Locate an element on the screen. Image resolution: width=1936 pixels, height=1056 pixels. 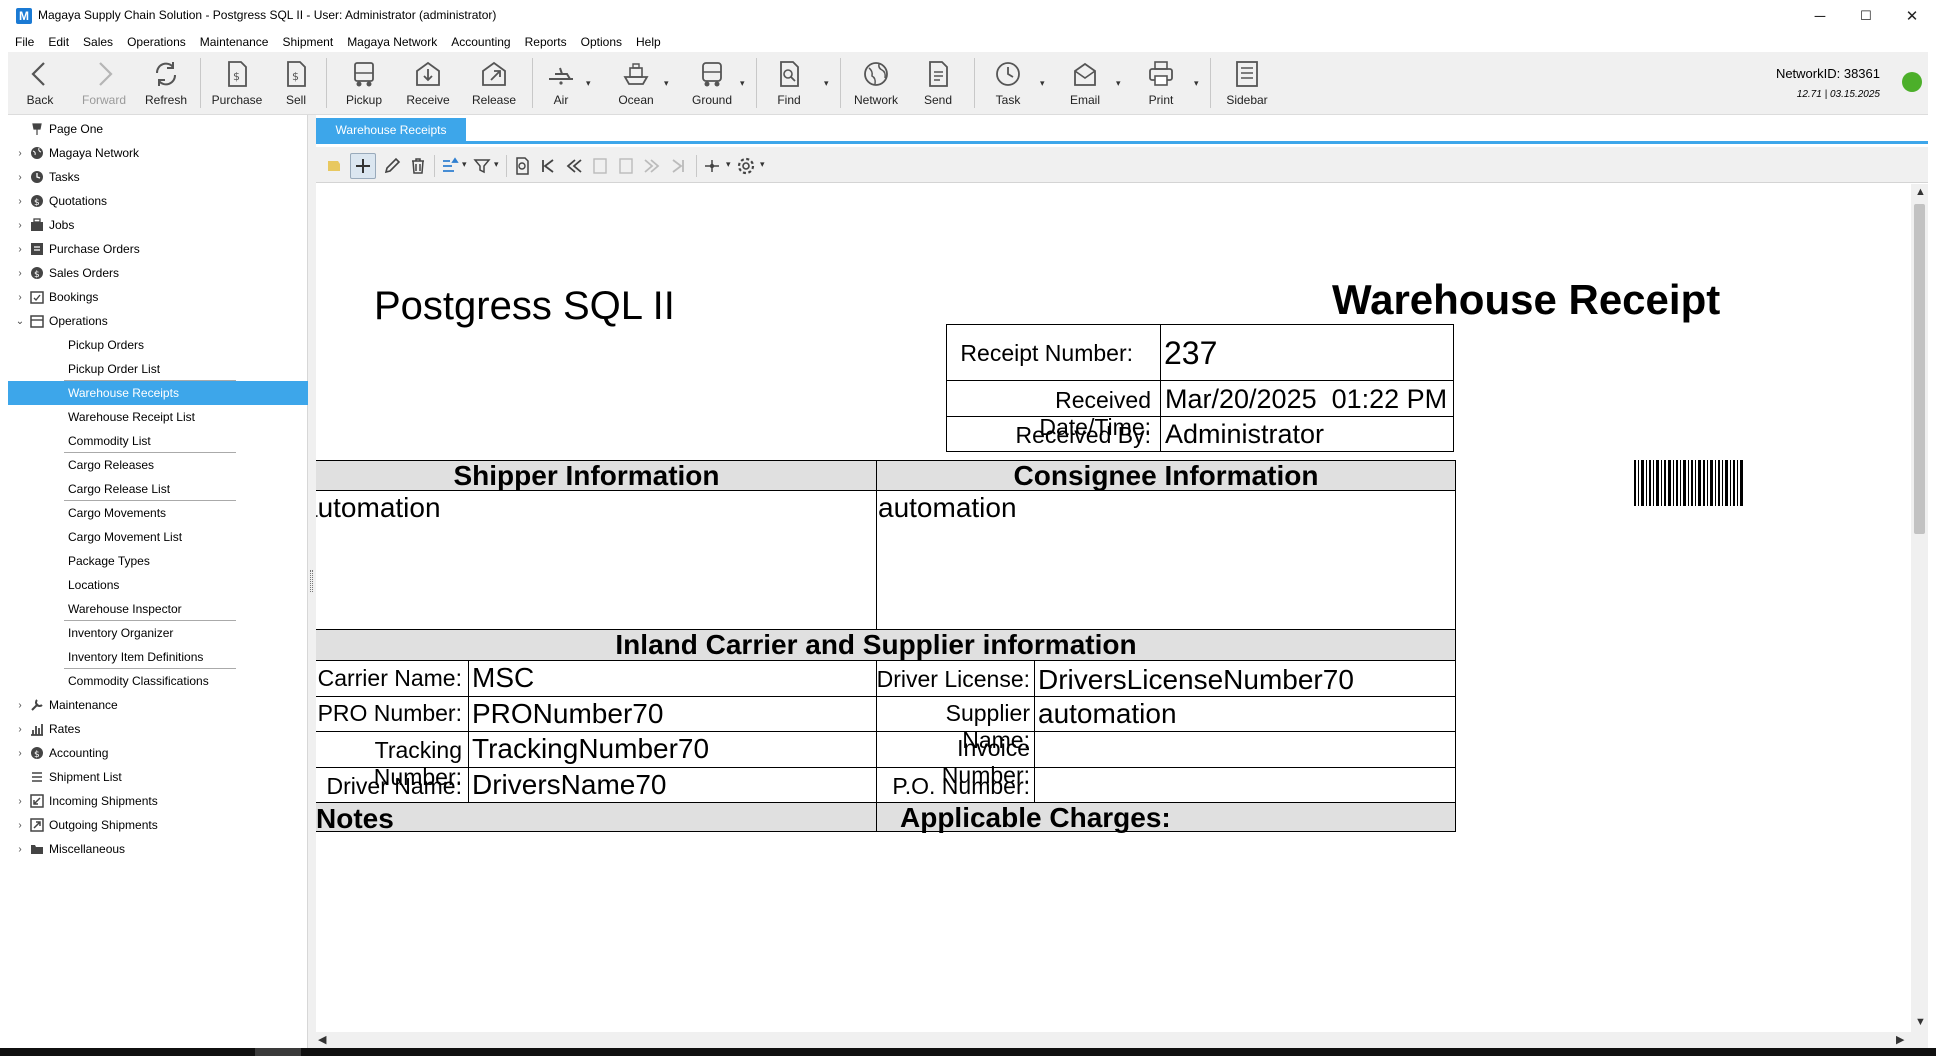
close-button: ✕ is located at coordinates (1912, 16).